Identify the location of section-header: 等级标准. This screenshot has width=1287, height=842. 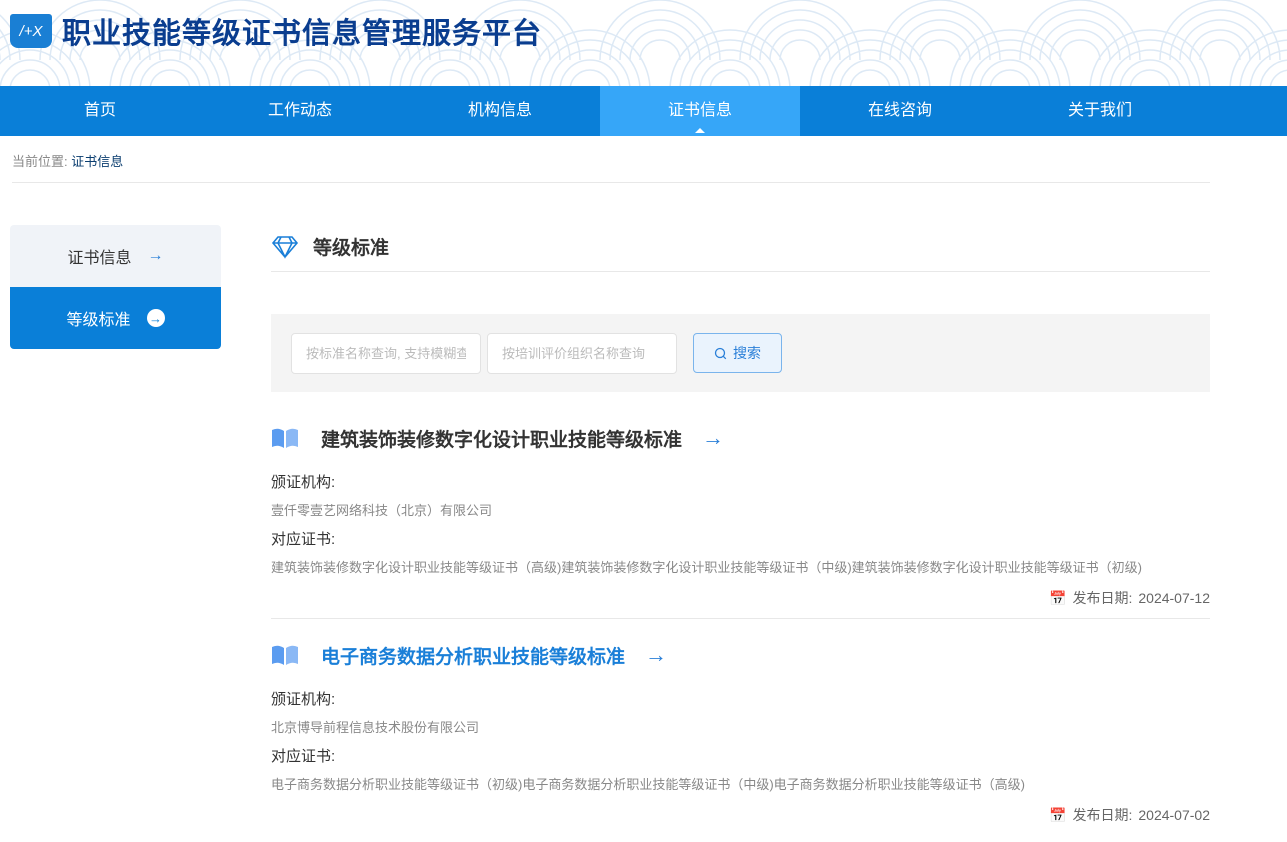
(740, 247).